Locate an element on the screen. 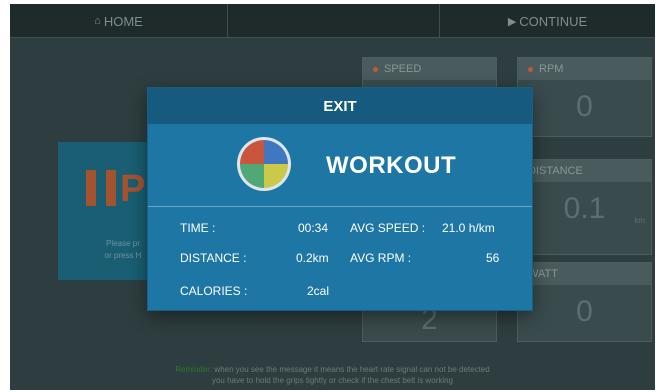 This screenshot has height=392, width=659. watt-tile: WATT 0 is located at coordinates (584, 302).